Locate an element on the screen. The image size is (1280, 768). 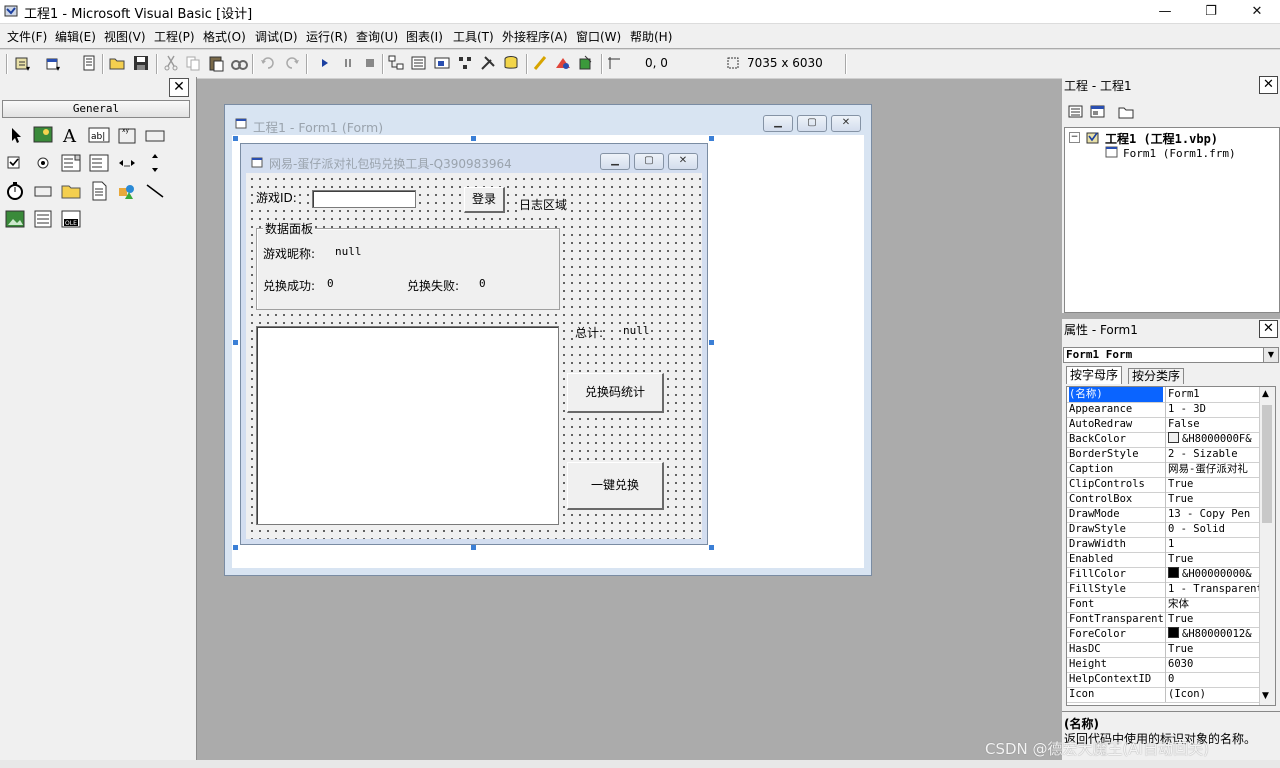
menu-run: 运行(R) is located at coordinates (327, 36).